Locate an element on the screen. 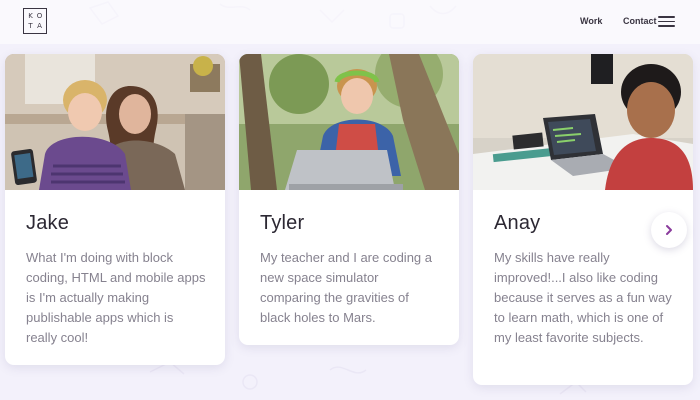  testimonial-photo-anay is located at coordinates (583, 122).